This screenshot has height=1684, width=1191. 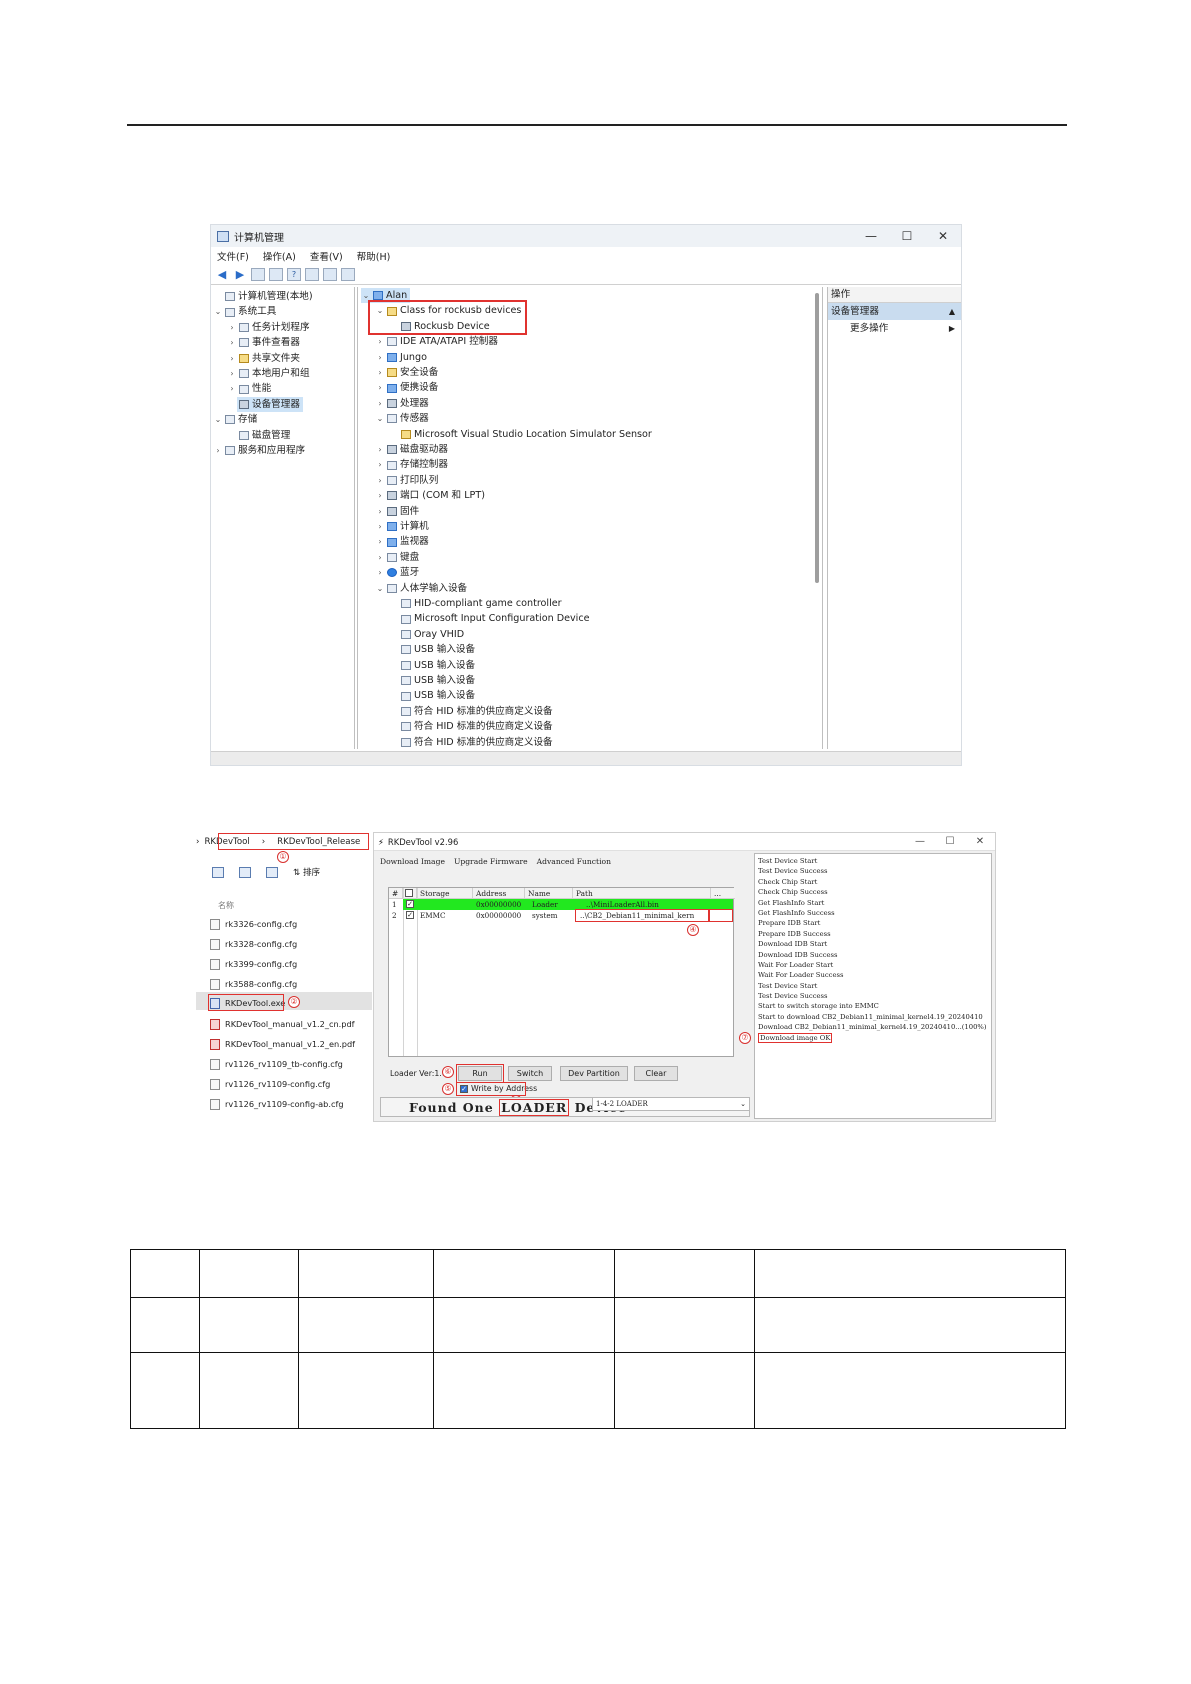 I want to click on actions-section: 设备管理器 ▲, so click(x=894, y=311).